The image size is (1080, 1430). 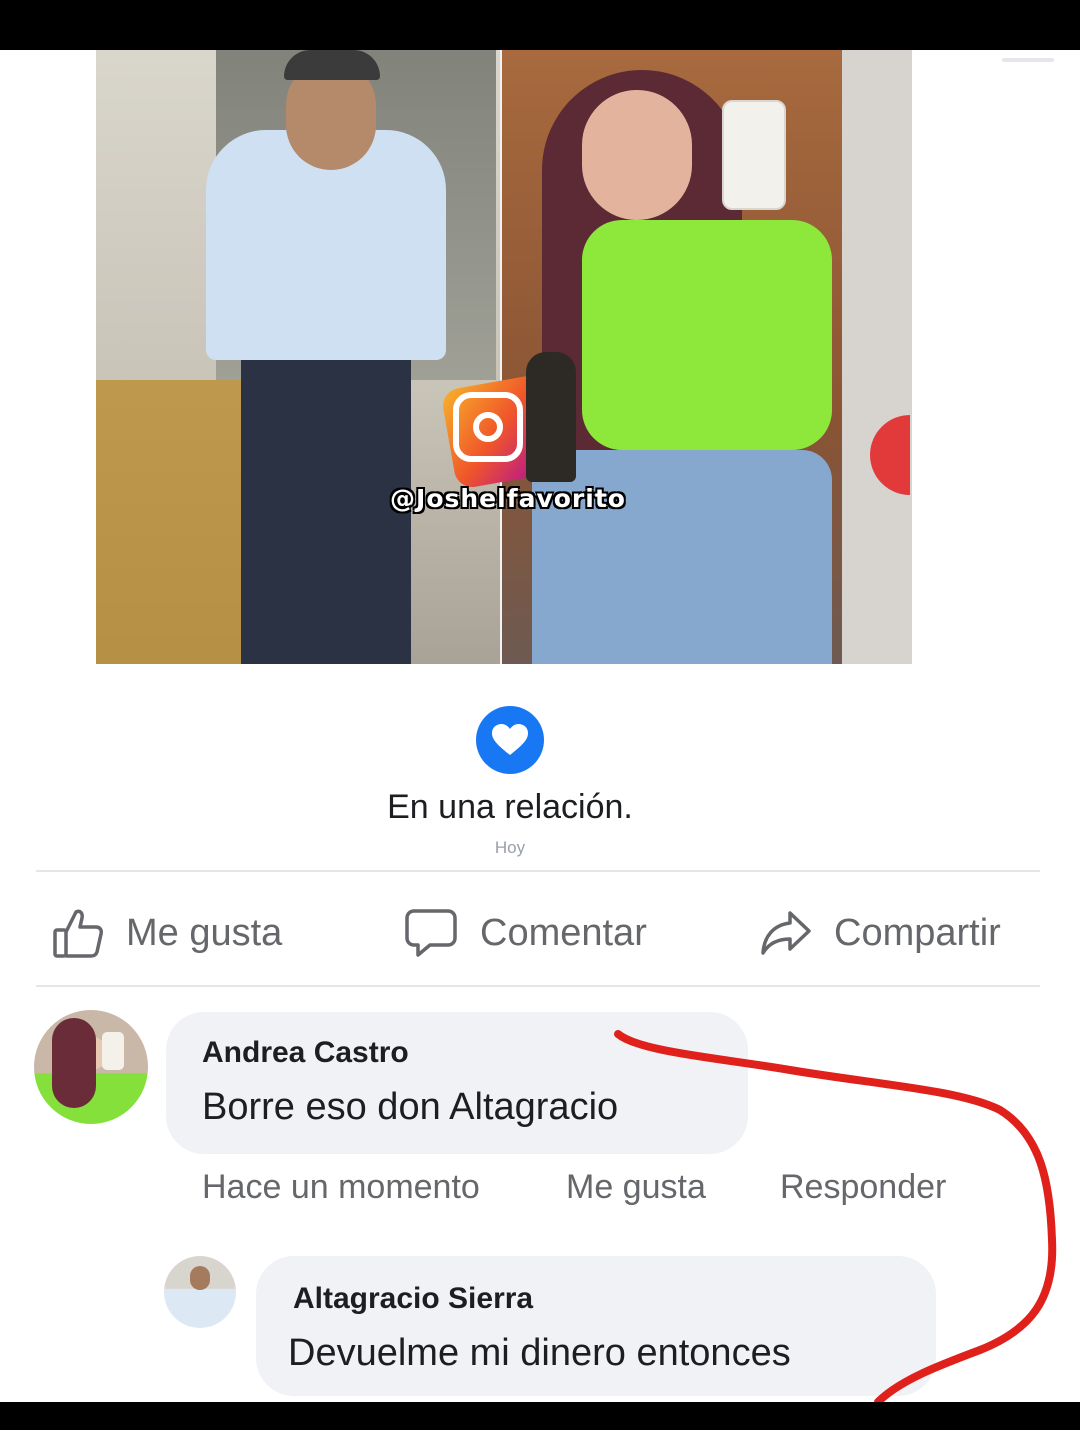 I want to click on comment-bubble-1: Andrea Castro Borre eso don Altagracio, so click(x=457, y=1083).